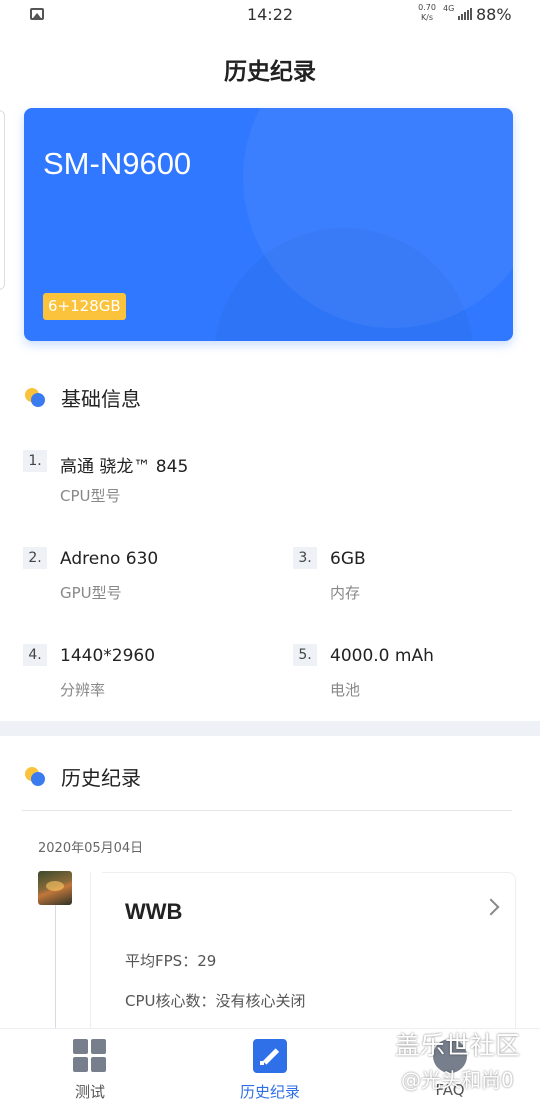  Describe the element at coordinates (457, 1080) in the screenshot. I see `watermark-line2: @光头和尚0` at that location.